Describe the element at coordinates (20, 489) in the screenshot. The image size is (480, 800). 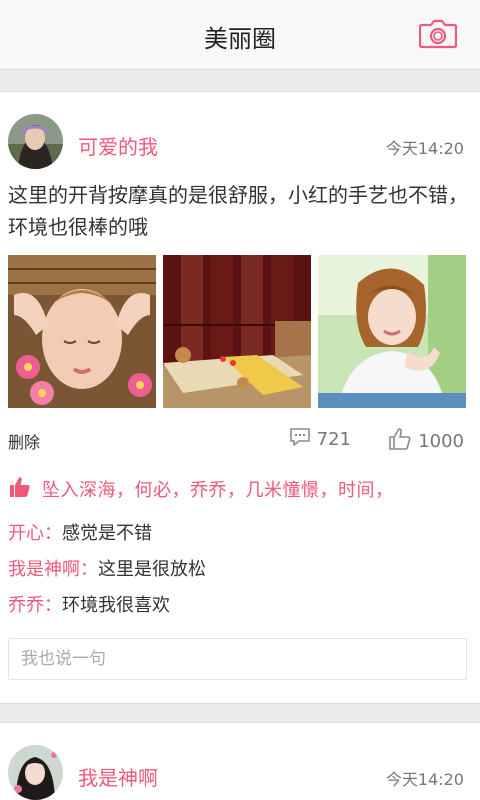
I see `thumbs-up-filled-icon` at that location.